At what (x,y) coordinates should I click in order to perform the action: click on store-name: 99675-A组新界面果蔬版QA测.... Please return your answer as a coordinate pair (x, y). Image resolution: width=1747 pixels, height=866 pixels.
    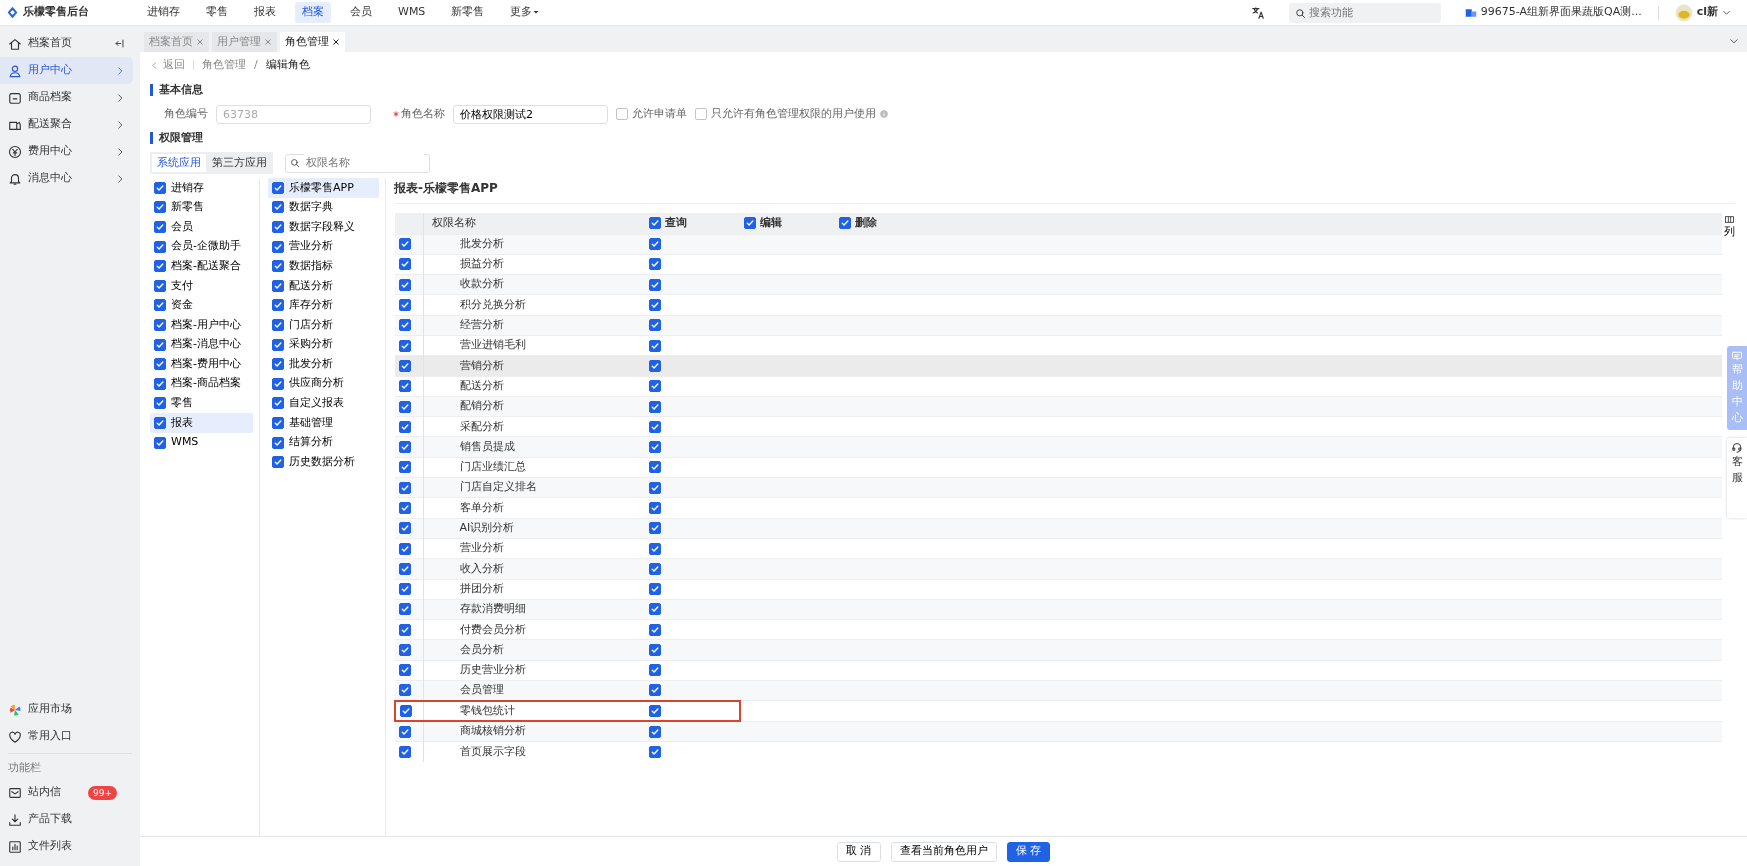
    Looking at the image, I should click on (1561, 12).